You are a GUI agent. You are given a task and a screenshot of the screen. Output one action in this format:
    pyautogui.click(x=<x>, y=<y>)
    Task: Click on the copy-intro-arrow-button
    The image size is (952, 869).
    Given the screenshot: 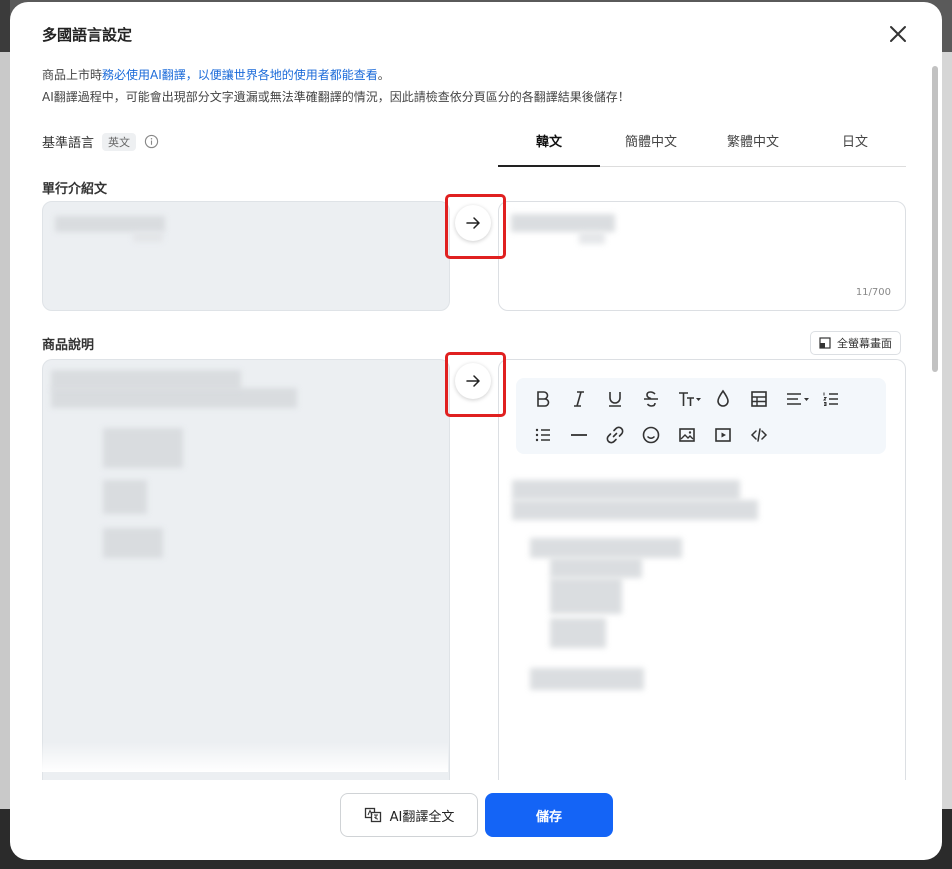 What is the action you would take?
    pyautogui.click(x=473, y=223)
    